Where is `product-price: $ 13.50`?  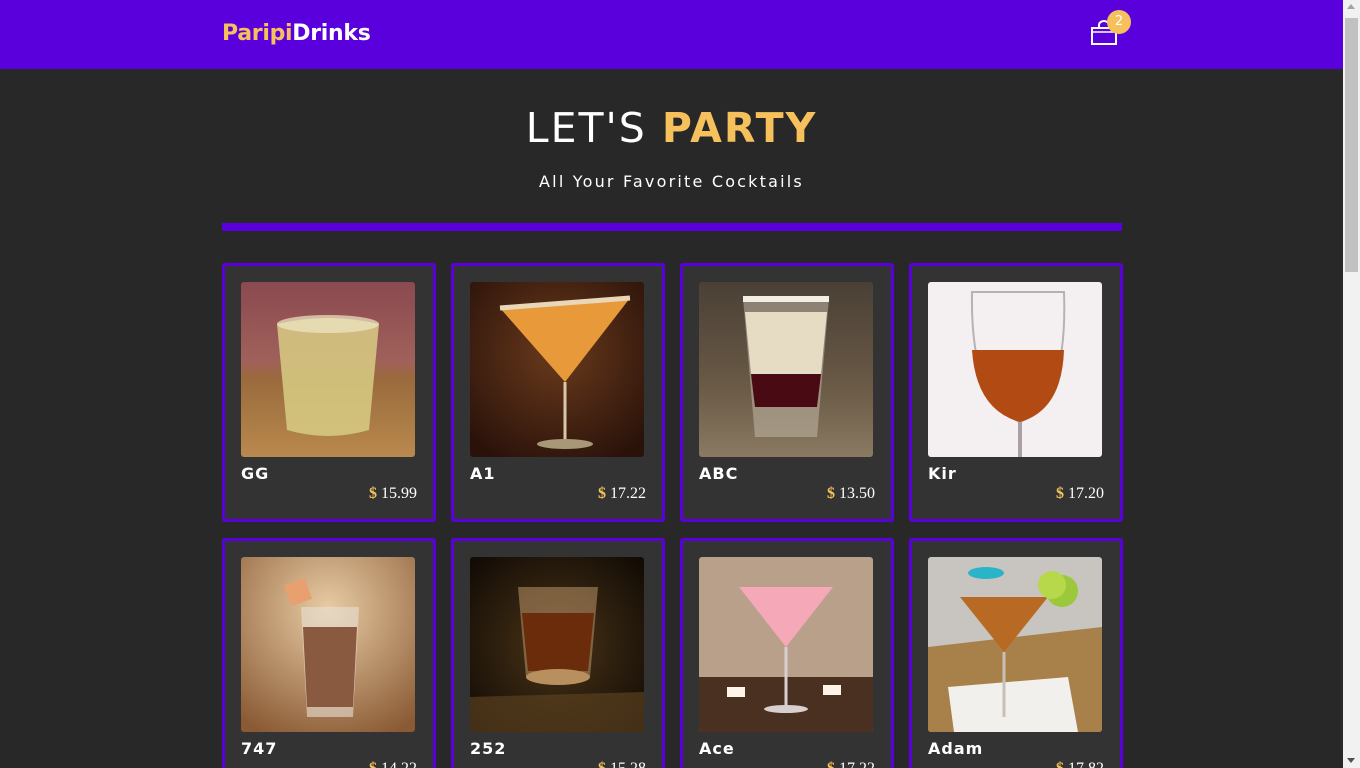 product-price: $ 13.50 is located at coordinates (851, 493).